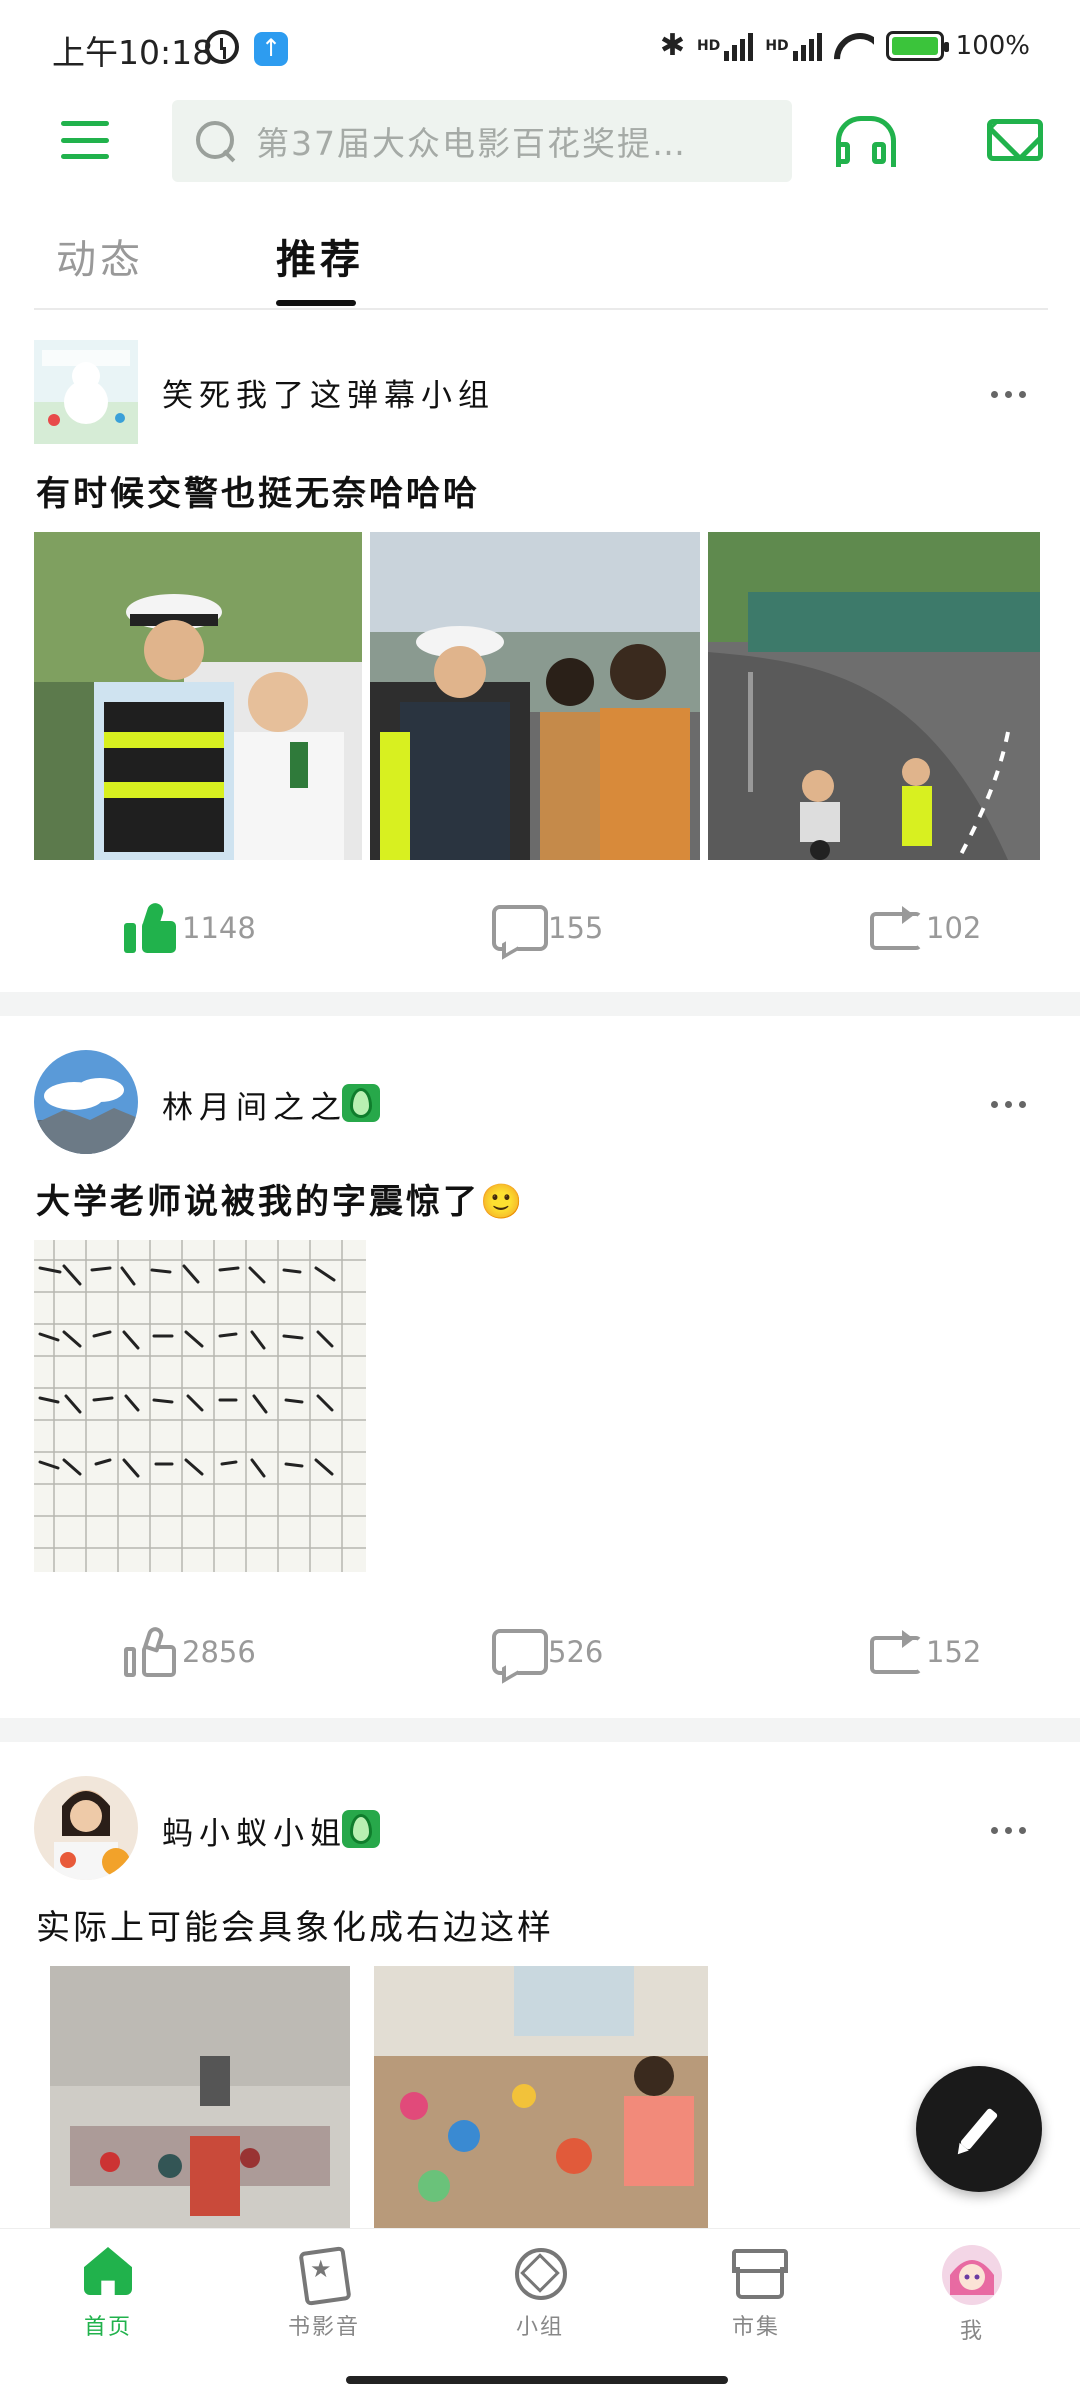  What do you see at coordinates (917, 45) in the screenshot?
I see `battery-icon` at bounding box center [917, 45].